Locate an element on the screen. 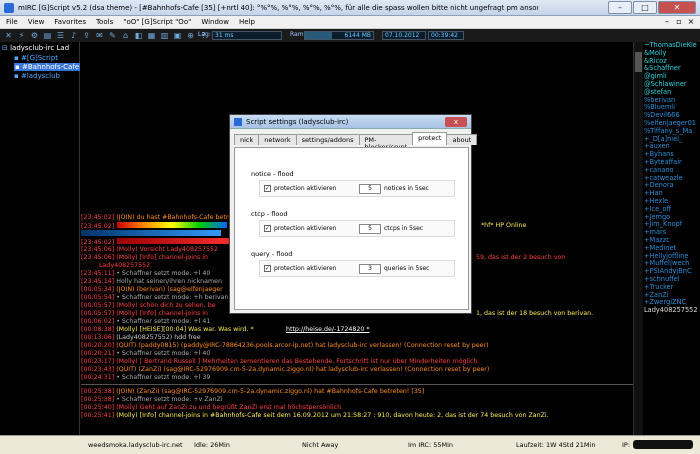  dialog-close-button: x is located at coordinates (456, 122).